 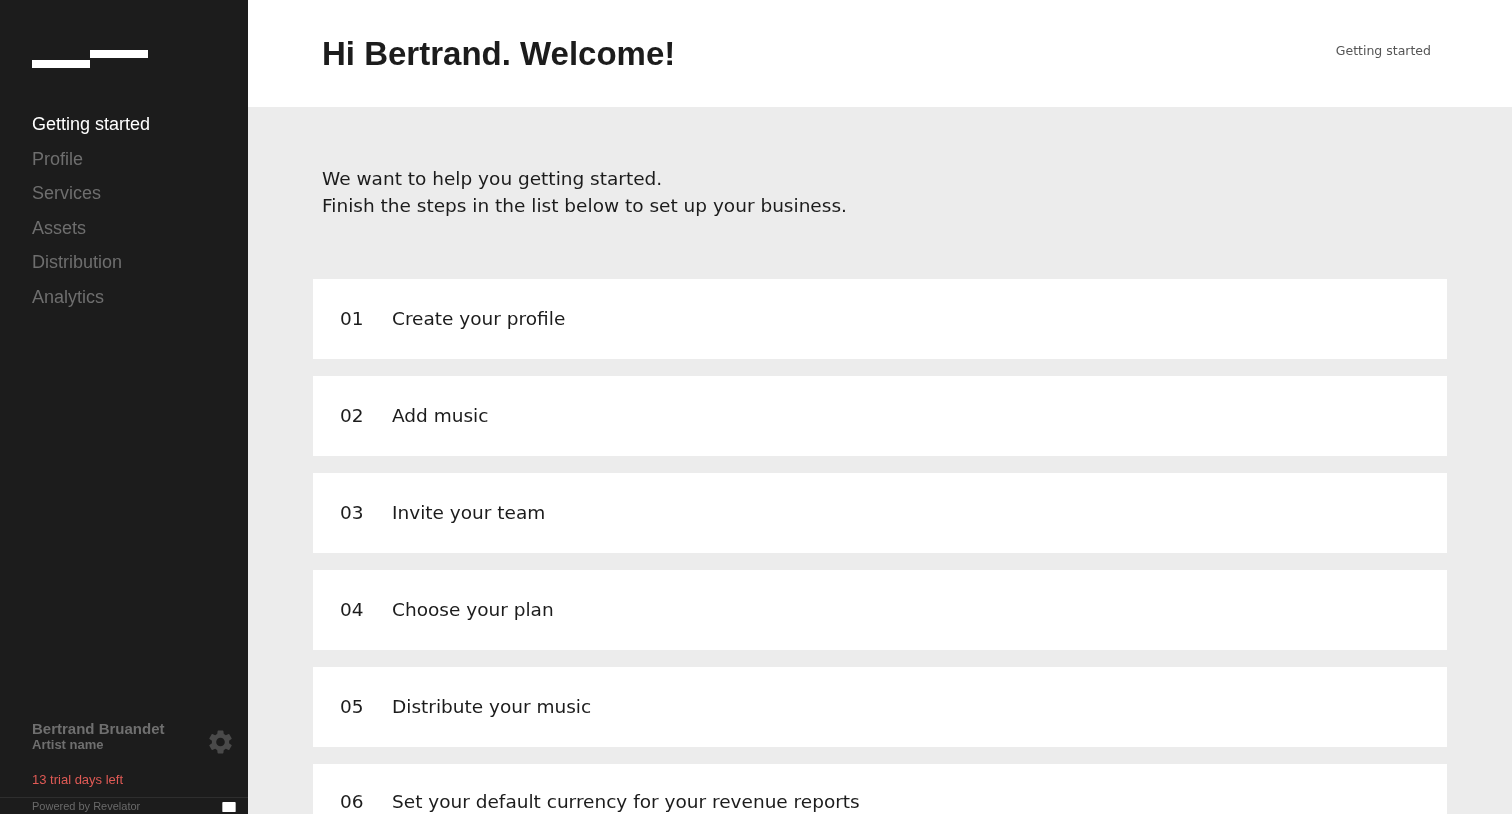 What do you see at coordinates (880, 789) in the screenshot?
I see `step-card: 06 Set your default currency for your revenue reports` at bounding box center [880, 789].